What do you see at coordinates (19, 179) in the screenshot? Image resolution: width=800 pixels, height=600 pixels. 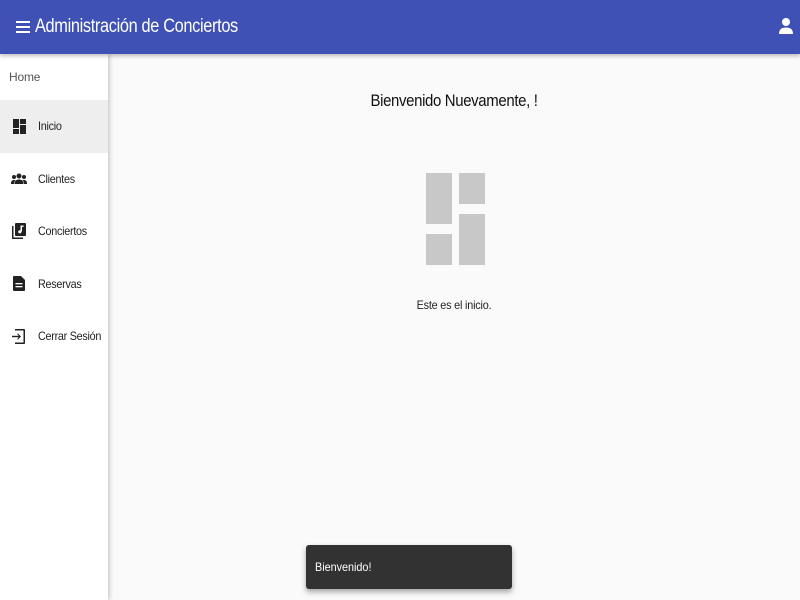 I see `people-icon` at bounding box center [19, 179].